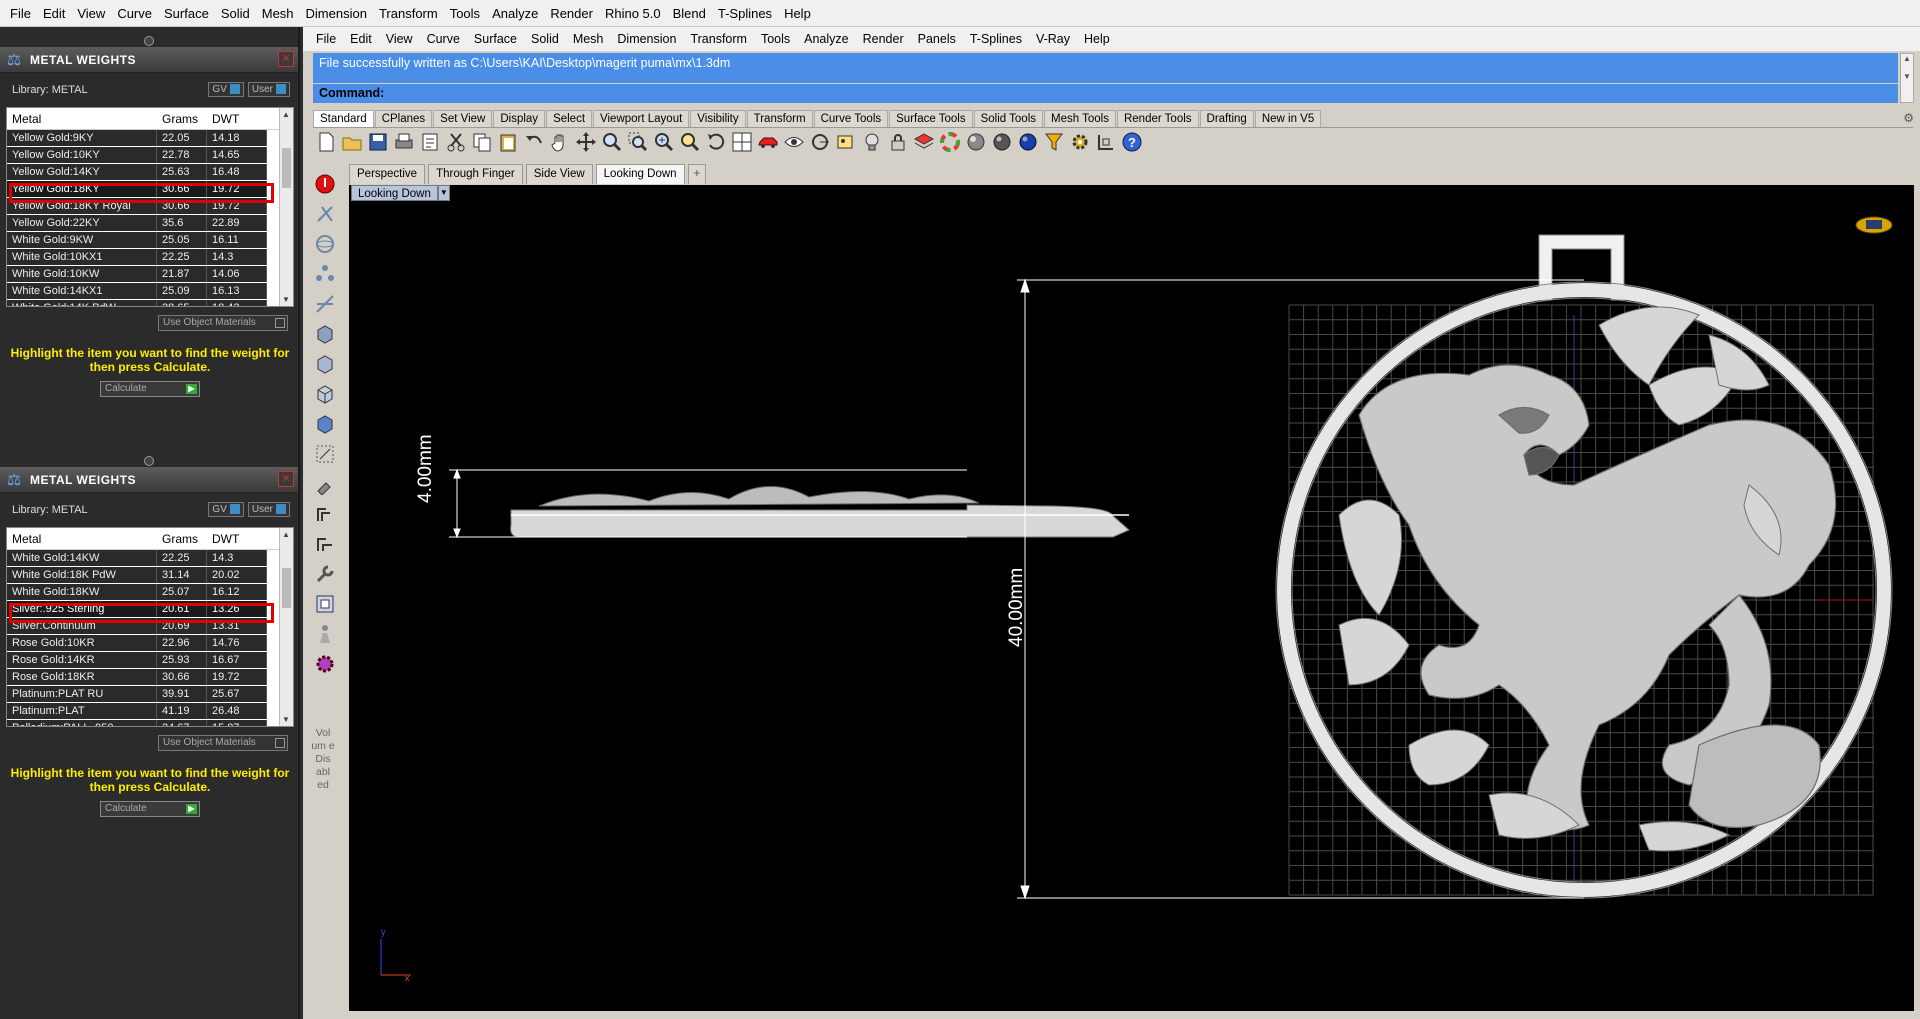  What do you see at coordinates (1080, 142) in the screenshot?
I see `options-gear-icon` at bounding box center [1080, 142].